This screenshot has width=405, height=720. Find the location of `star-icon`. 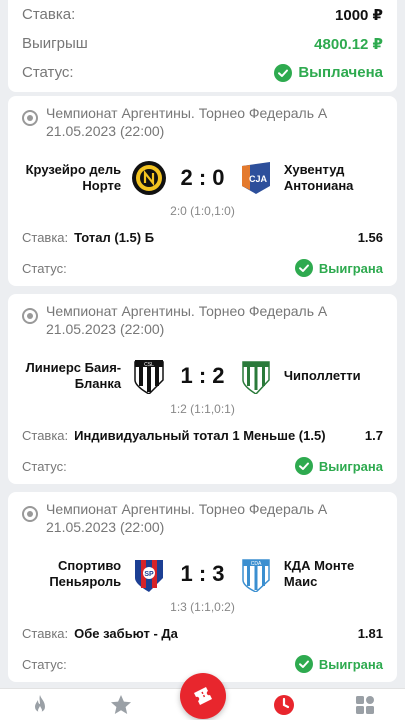

star-icon is located at coordinates (121, 705).